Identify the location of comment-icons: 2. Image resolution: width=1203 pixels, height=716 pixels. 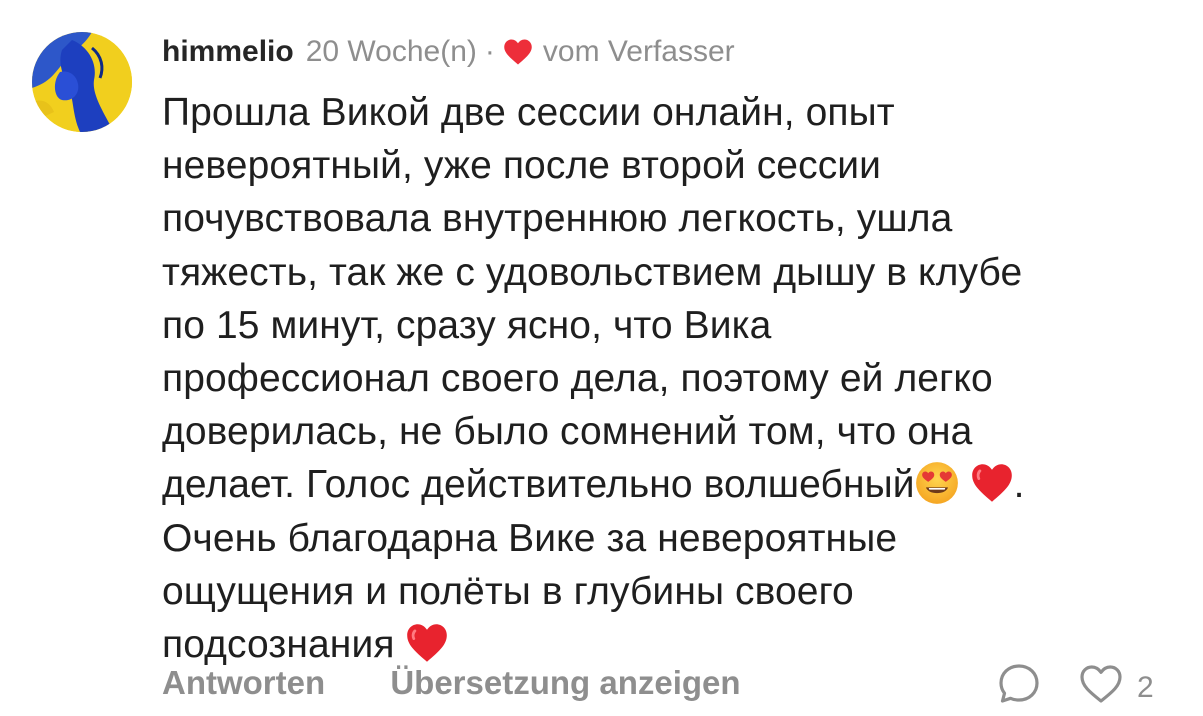
(1074, 688).